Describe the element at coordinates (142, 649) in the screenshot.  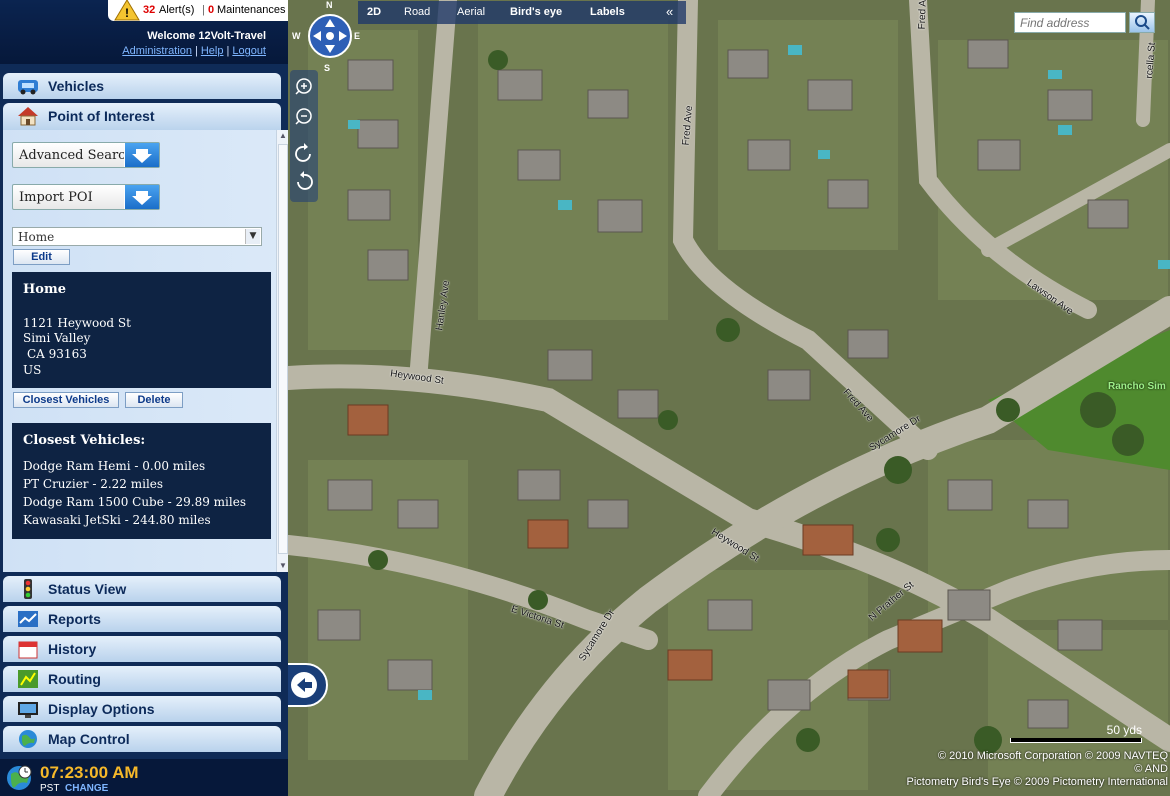
I see `nav-history: History` at that location.